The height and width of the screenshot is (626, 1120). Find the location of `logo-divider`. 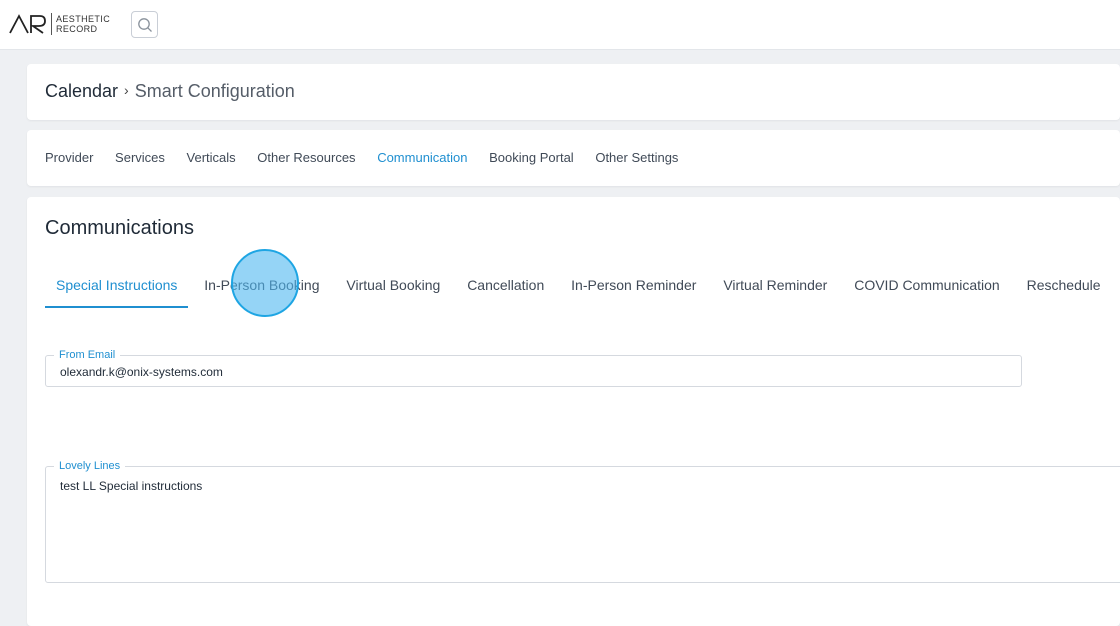

logo-divider is located at coordinates (51, 24).